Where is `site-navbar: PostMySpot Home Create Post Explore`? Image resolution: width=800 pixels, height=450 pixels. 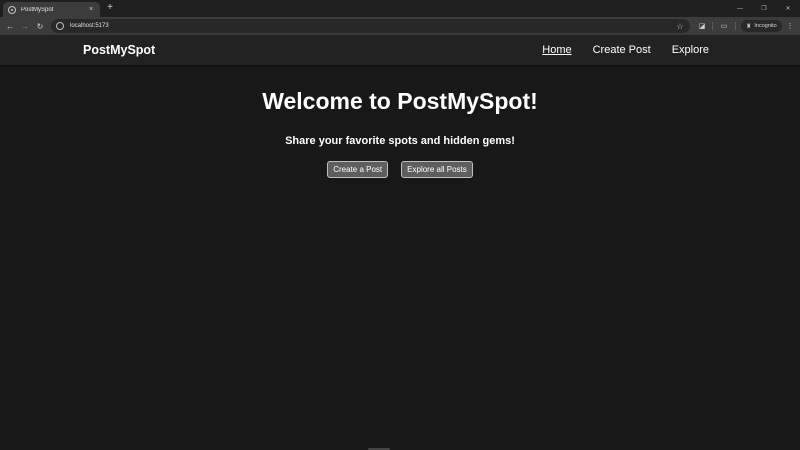
site-navbar: PostMySpot Home Create Post Explore is located at coordinates (400, 50).